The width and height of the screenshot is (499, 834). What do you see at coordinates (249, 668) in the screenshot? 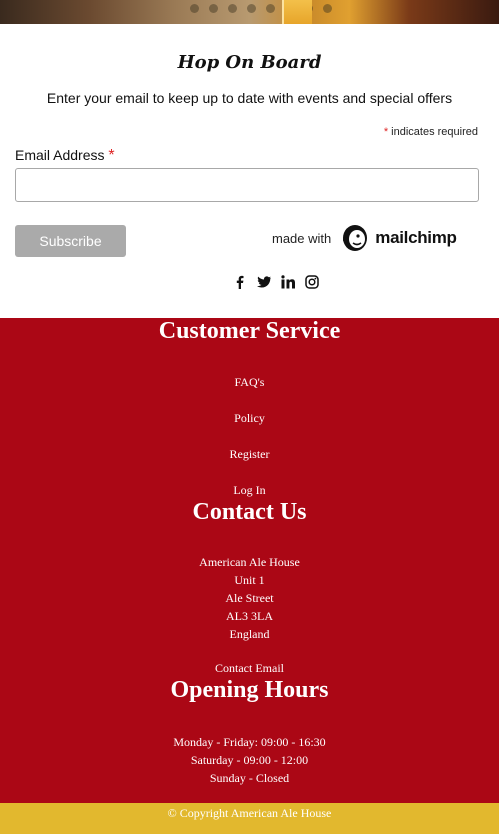
I see `contact-email-link: Contact Email` at bounding box center [249, 668].